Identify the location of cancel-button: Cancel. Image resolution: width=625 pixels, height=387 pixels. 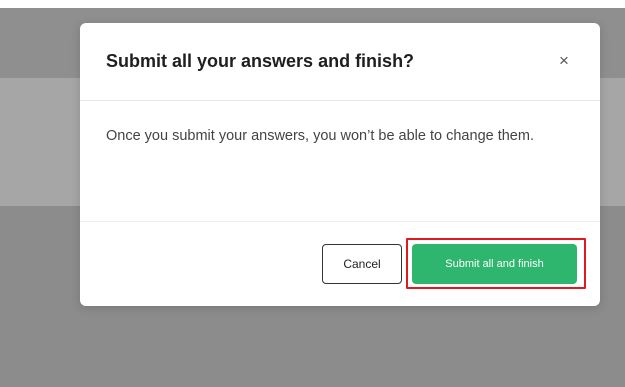
(362, 264).